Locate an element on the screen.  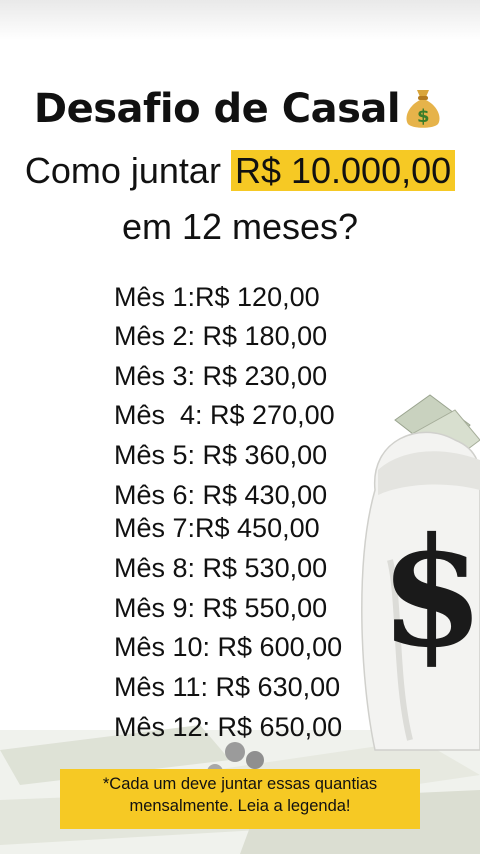
month-6: Mês 6: R$ 430,00 is located at coordinates (221, 495).